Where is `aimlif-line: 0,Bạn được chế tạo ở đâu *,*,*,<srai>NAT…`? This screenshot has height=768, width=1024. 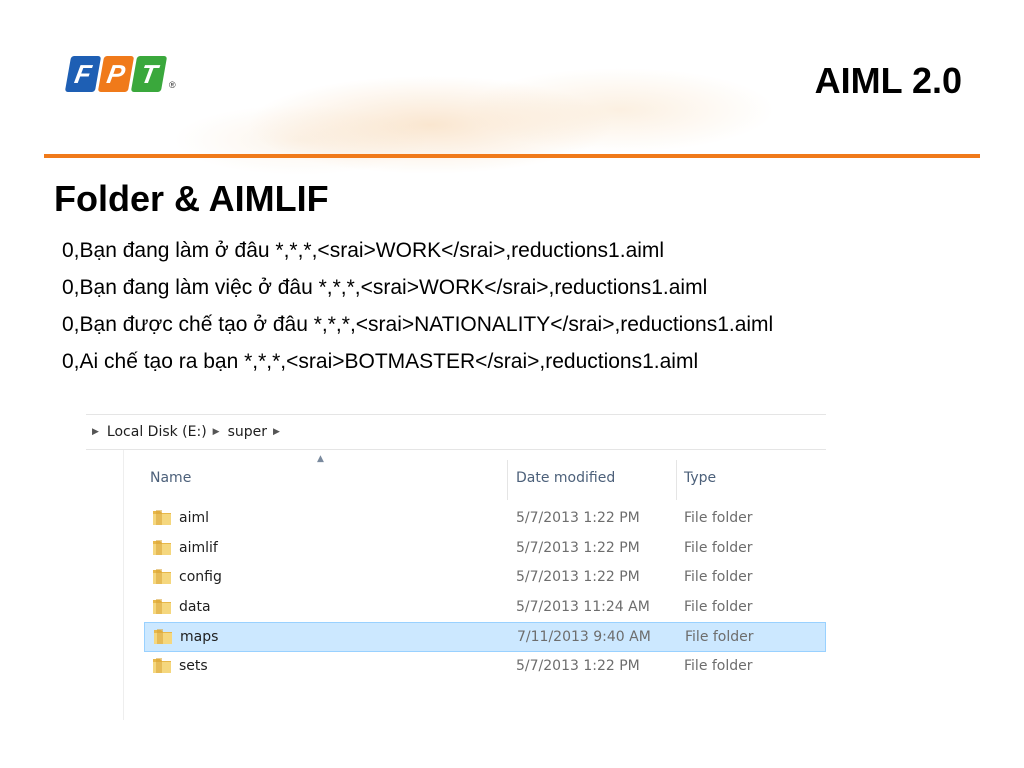 aimlif-line: 0,Bạn được chế tạo ở đâu *,*,*,<srai>NAT… is located at coordinates (418, 324).